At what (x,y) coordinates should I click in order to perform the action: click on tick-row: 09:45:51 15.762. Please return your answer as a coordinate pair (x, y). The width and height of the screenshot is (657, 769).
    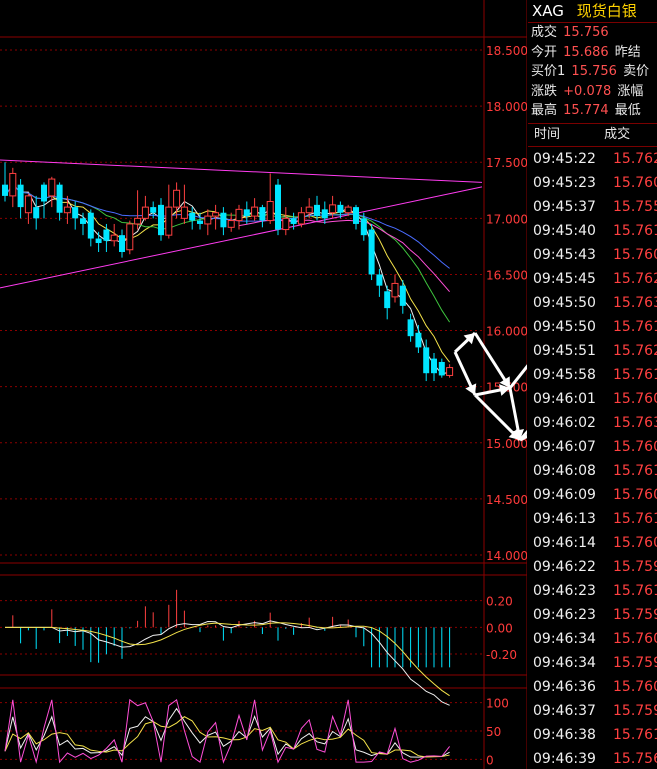
    Looking at the image, I should click on (592, 351).